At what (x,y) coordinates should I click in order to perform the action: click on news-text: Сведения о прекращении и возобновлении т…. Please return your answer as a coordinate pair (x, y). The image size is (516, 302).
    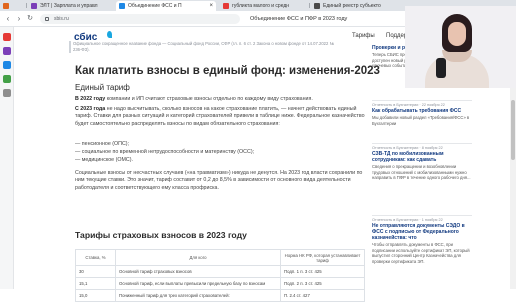
    Looking at the image, I should click on (421, 172).